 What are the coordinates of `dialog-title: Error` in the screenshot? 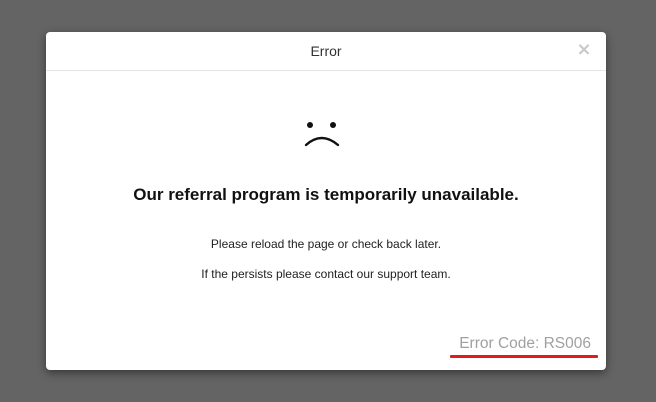 It's located at (326, 51).